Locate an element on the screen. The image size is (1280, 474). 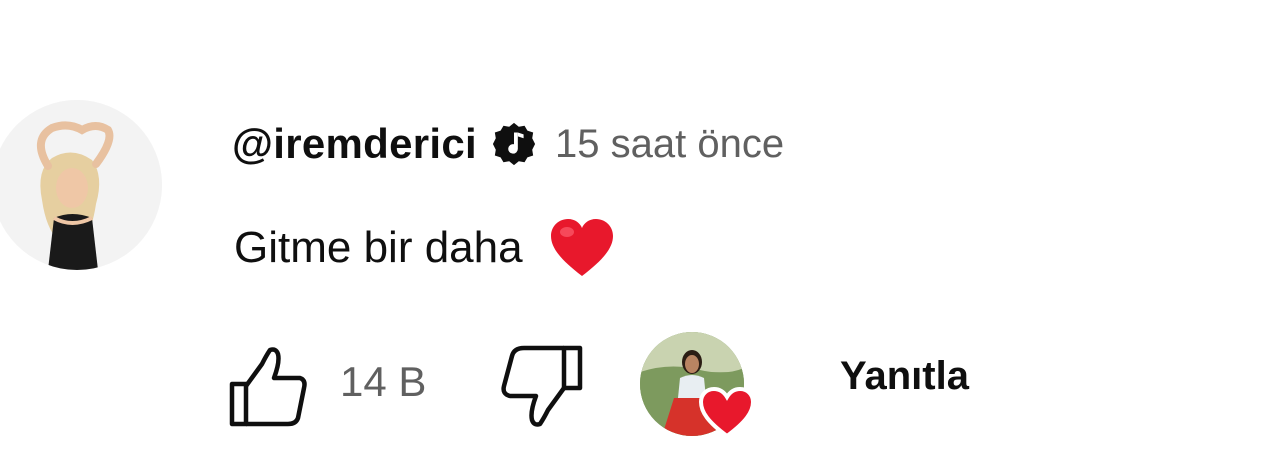
thumbs-down-icon is located at coordinates (542, 386).